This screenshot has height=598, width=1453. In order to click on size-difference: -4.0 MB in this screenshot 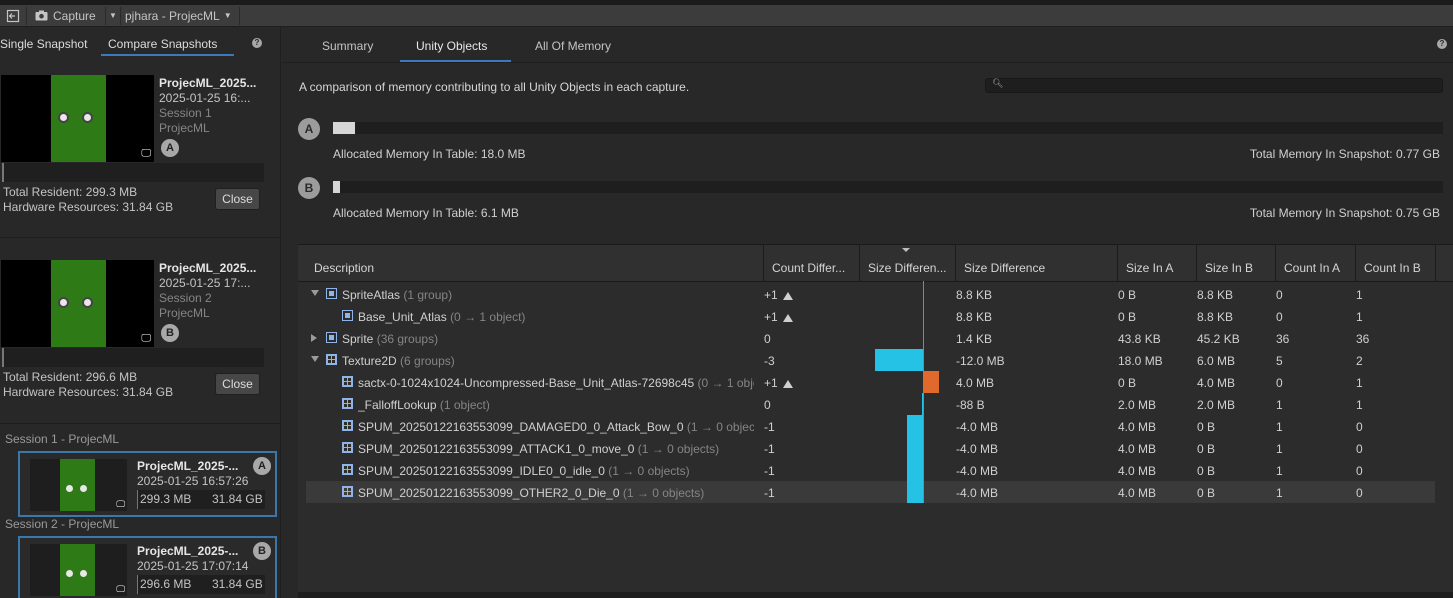, I will do `click(977, 449)`.